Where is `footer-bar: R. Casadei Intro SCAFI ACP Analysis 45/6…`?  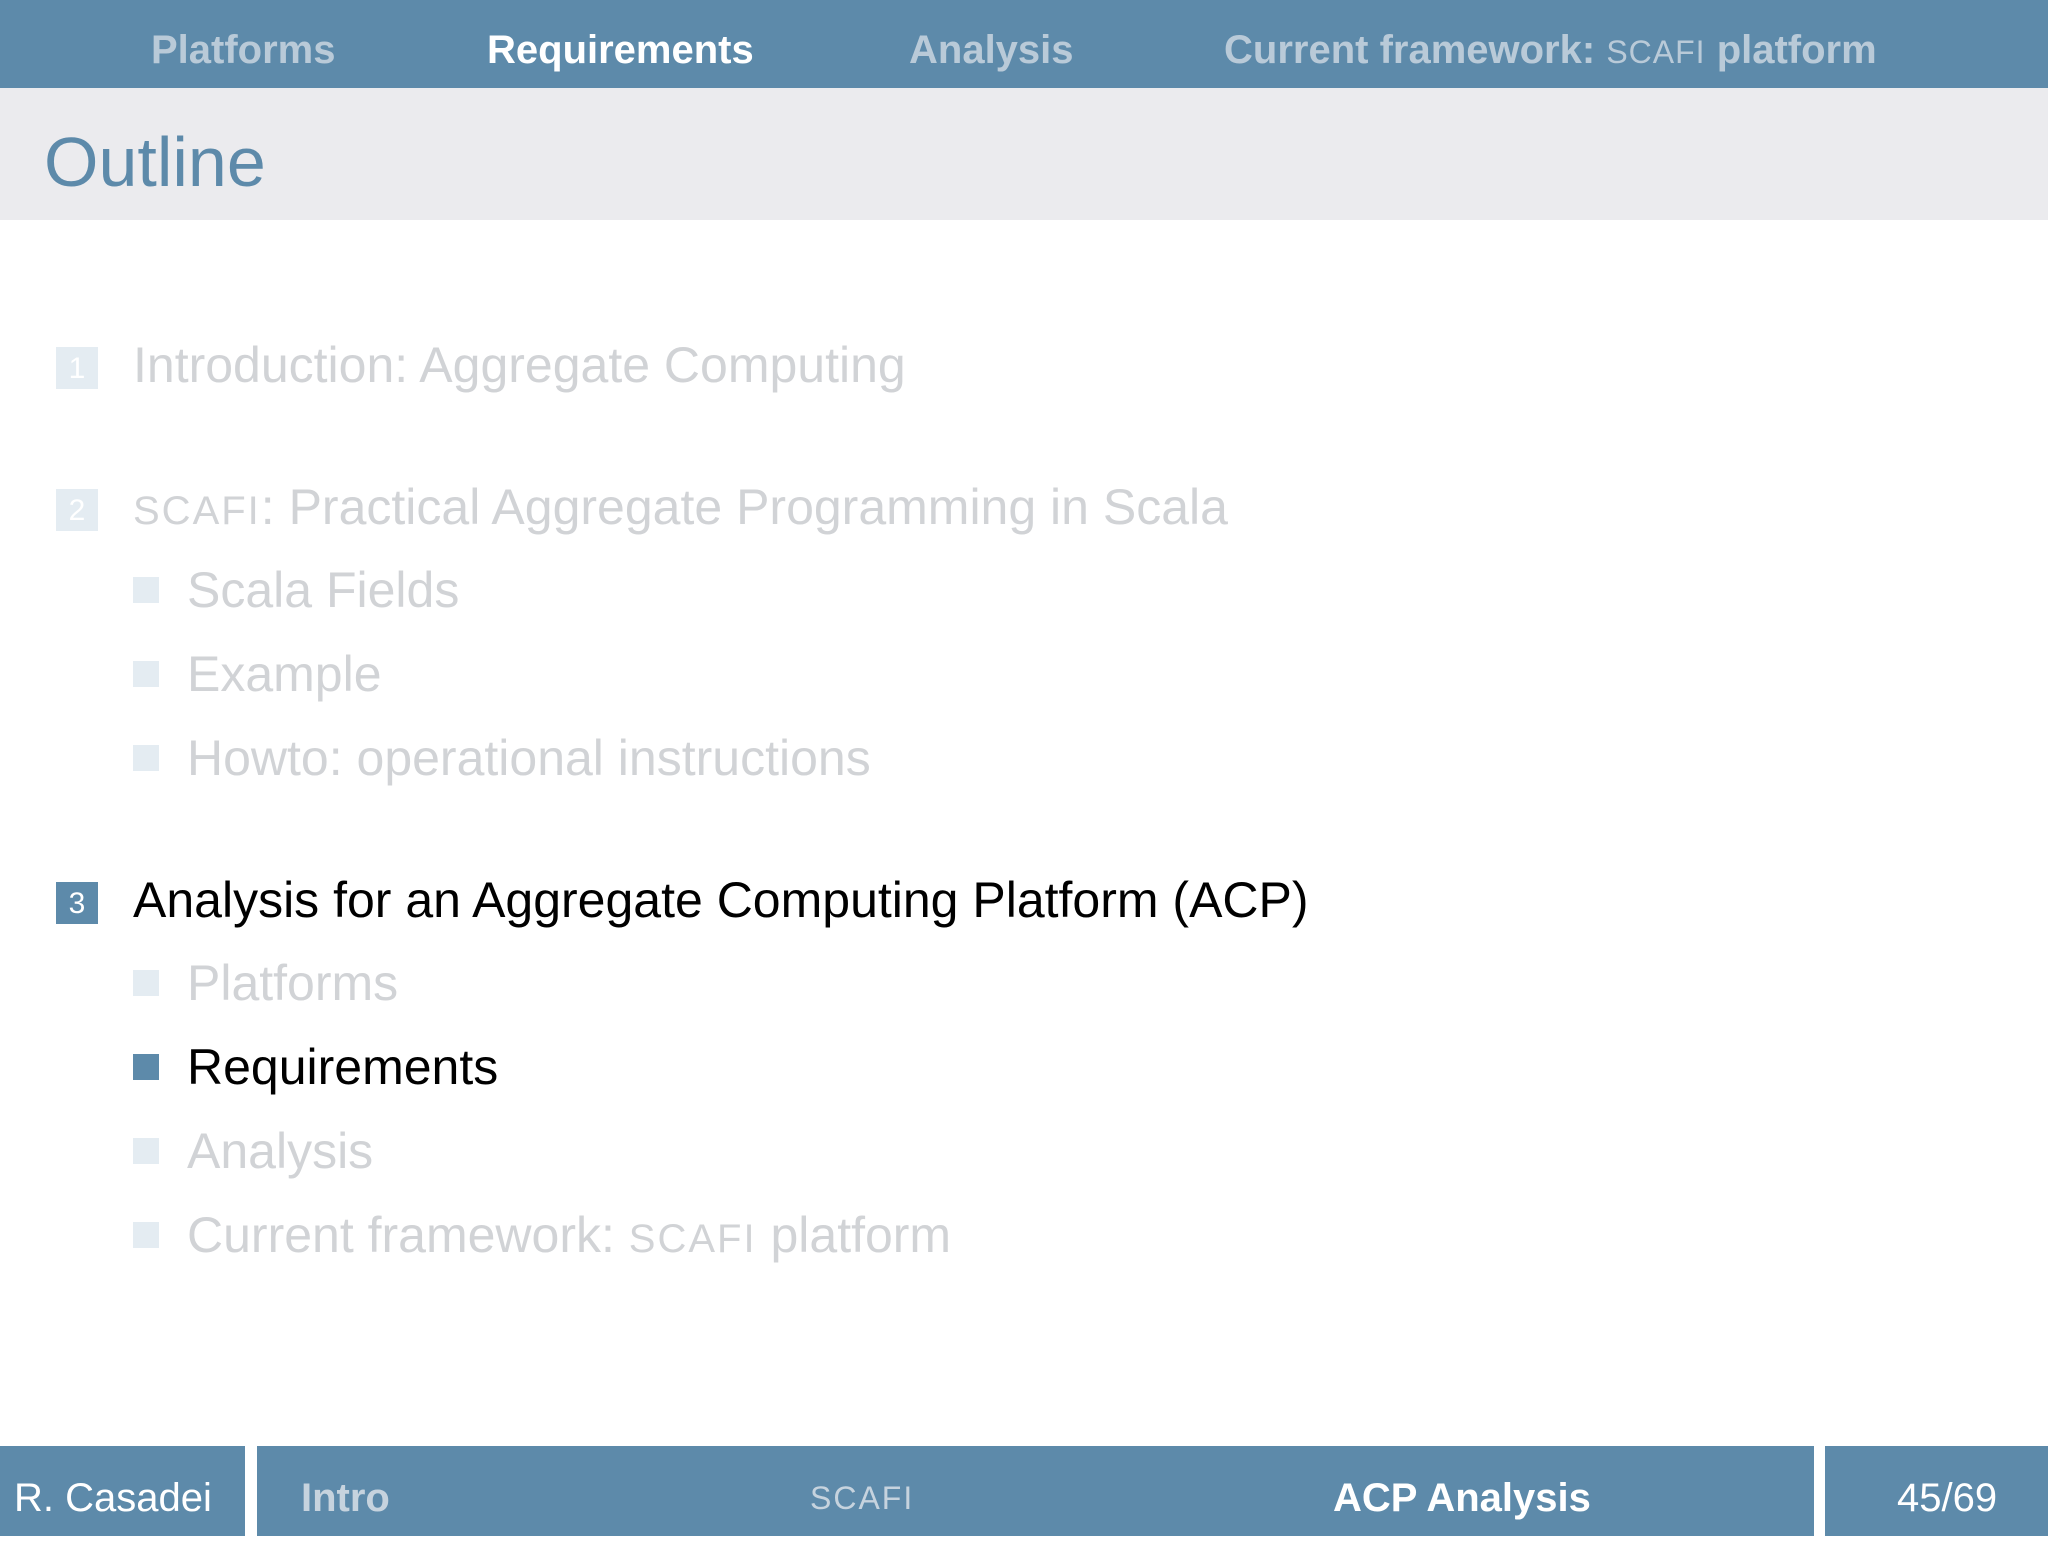 footer-bar: R. Casadei Intro SCAFI ACP Analysis 45/6… is located at coordinates (1024, 1491).